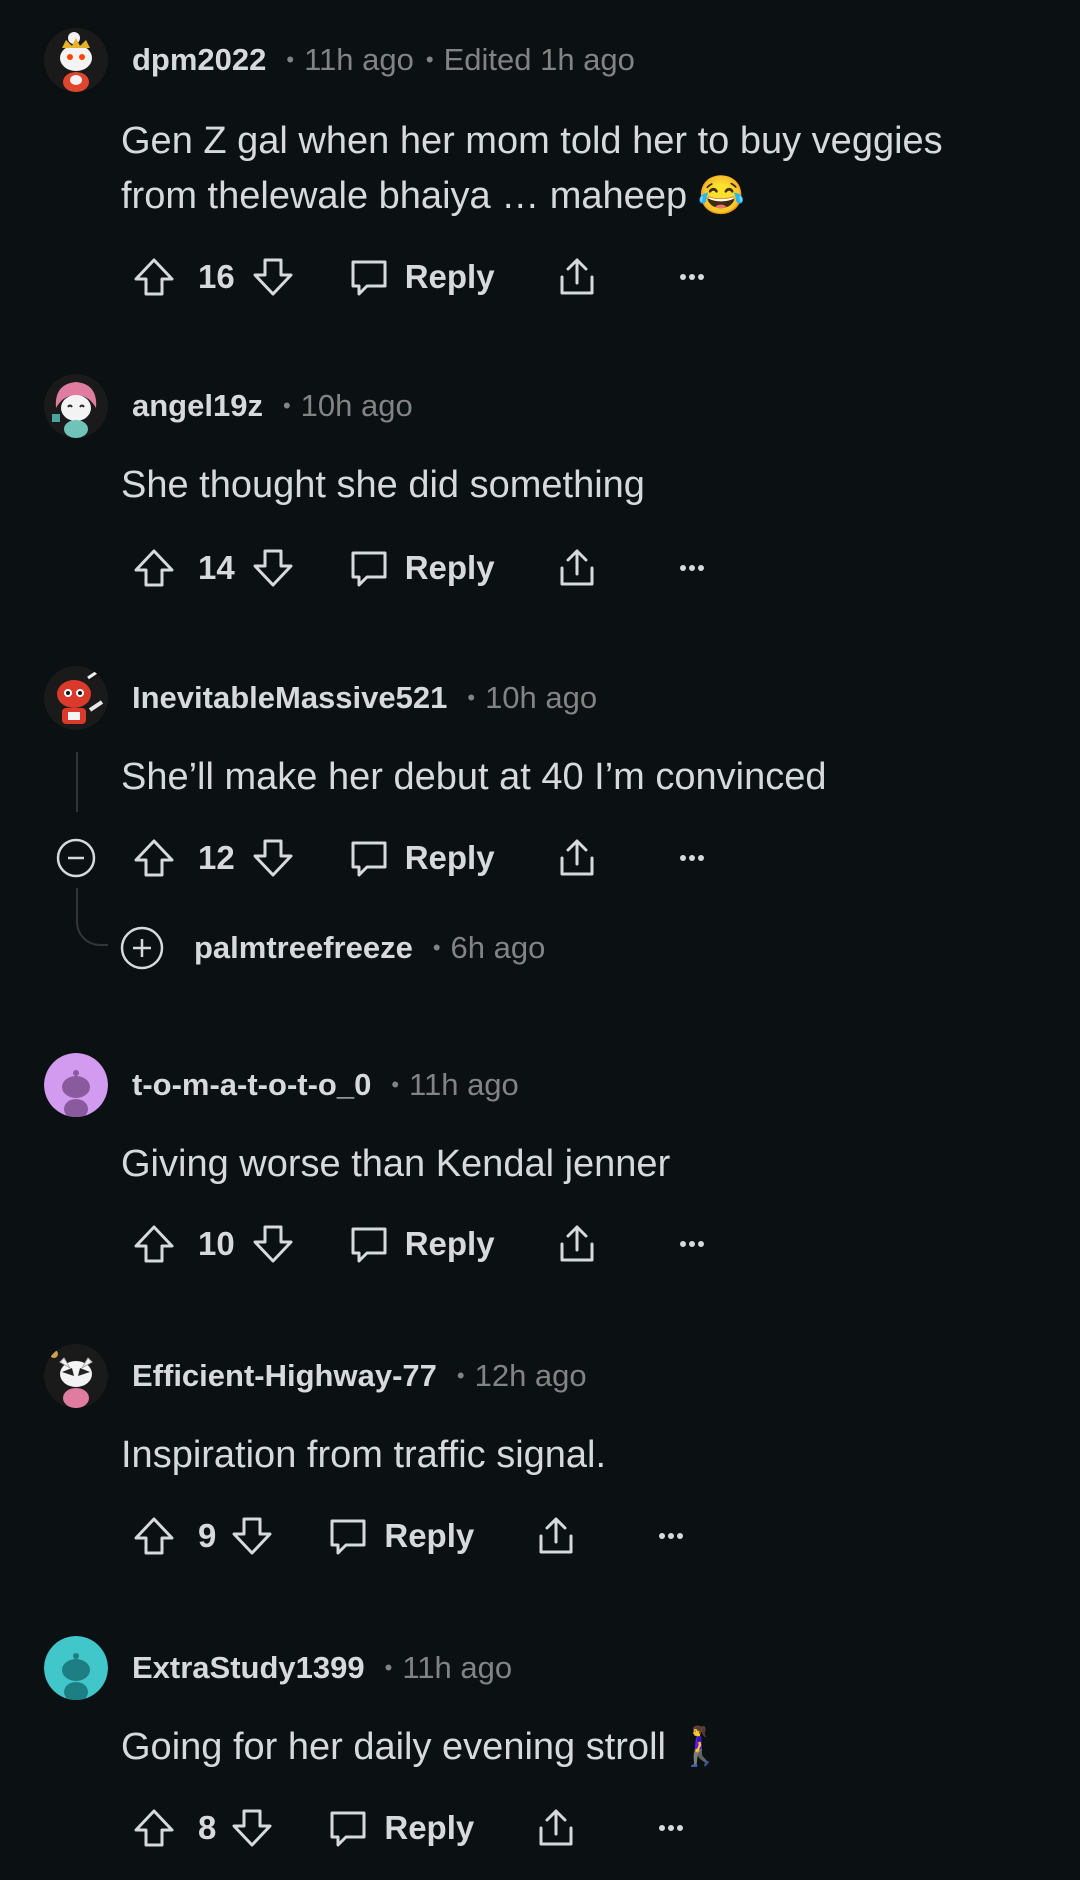 The width and height of the screenshot is (1080, 1880). I want to click on comment-meta: InevitableMassive521 • 10h ago, so click(364, 698).